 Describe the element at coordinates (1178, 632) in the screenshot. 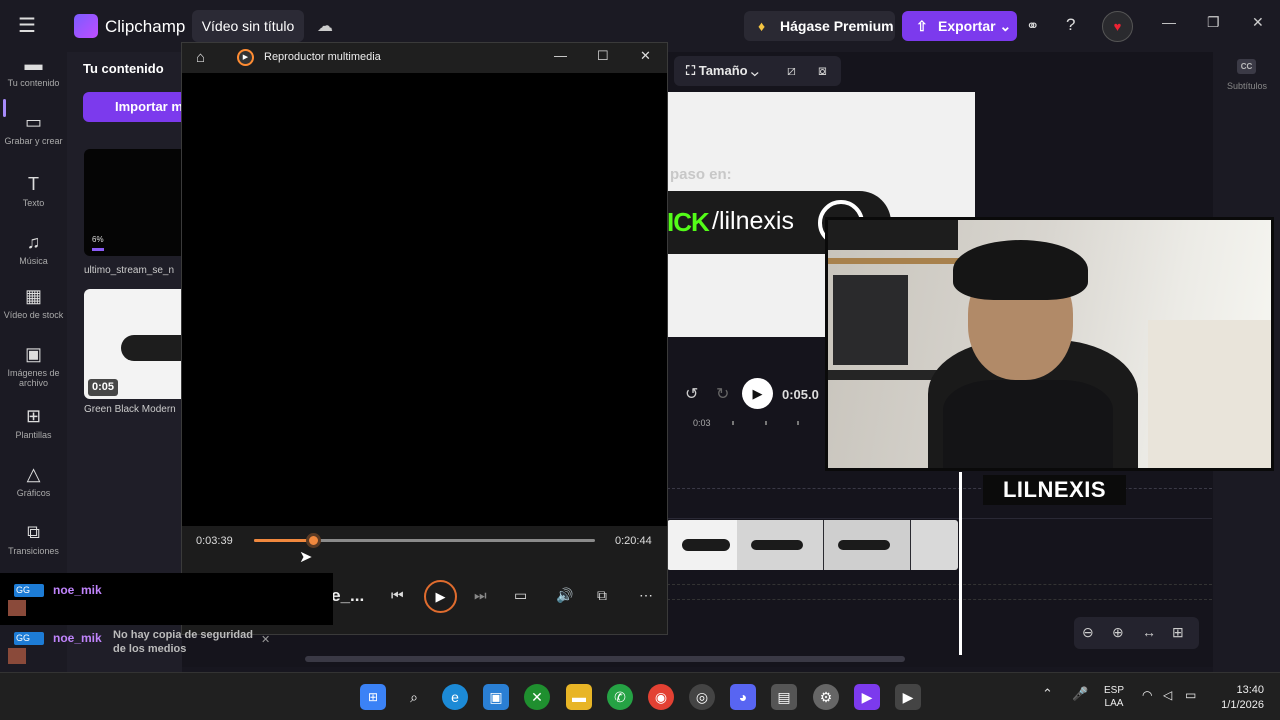

I see `expand-icon: ⊞` at that location.